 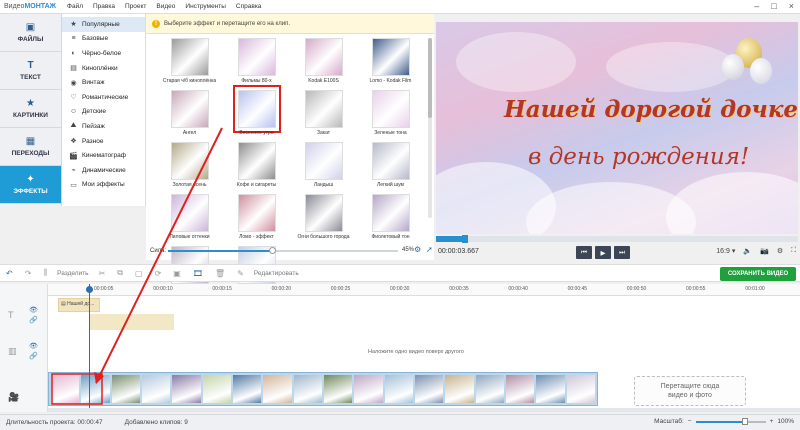 I want to click on effect-tile: Фильмы 80-х, so click(x=256, y=61).